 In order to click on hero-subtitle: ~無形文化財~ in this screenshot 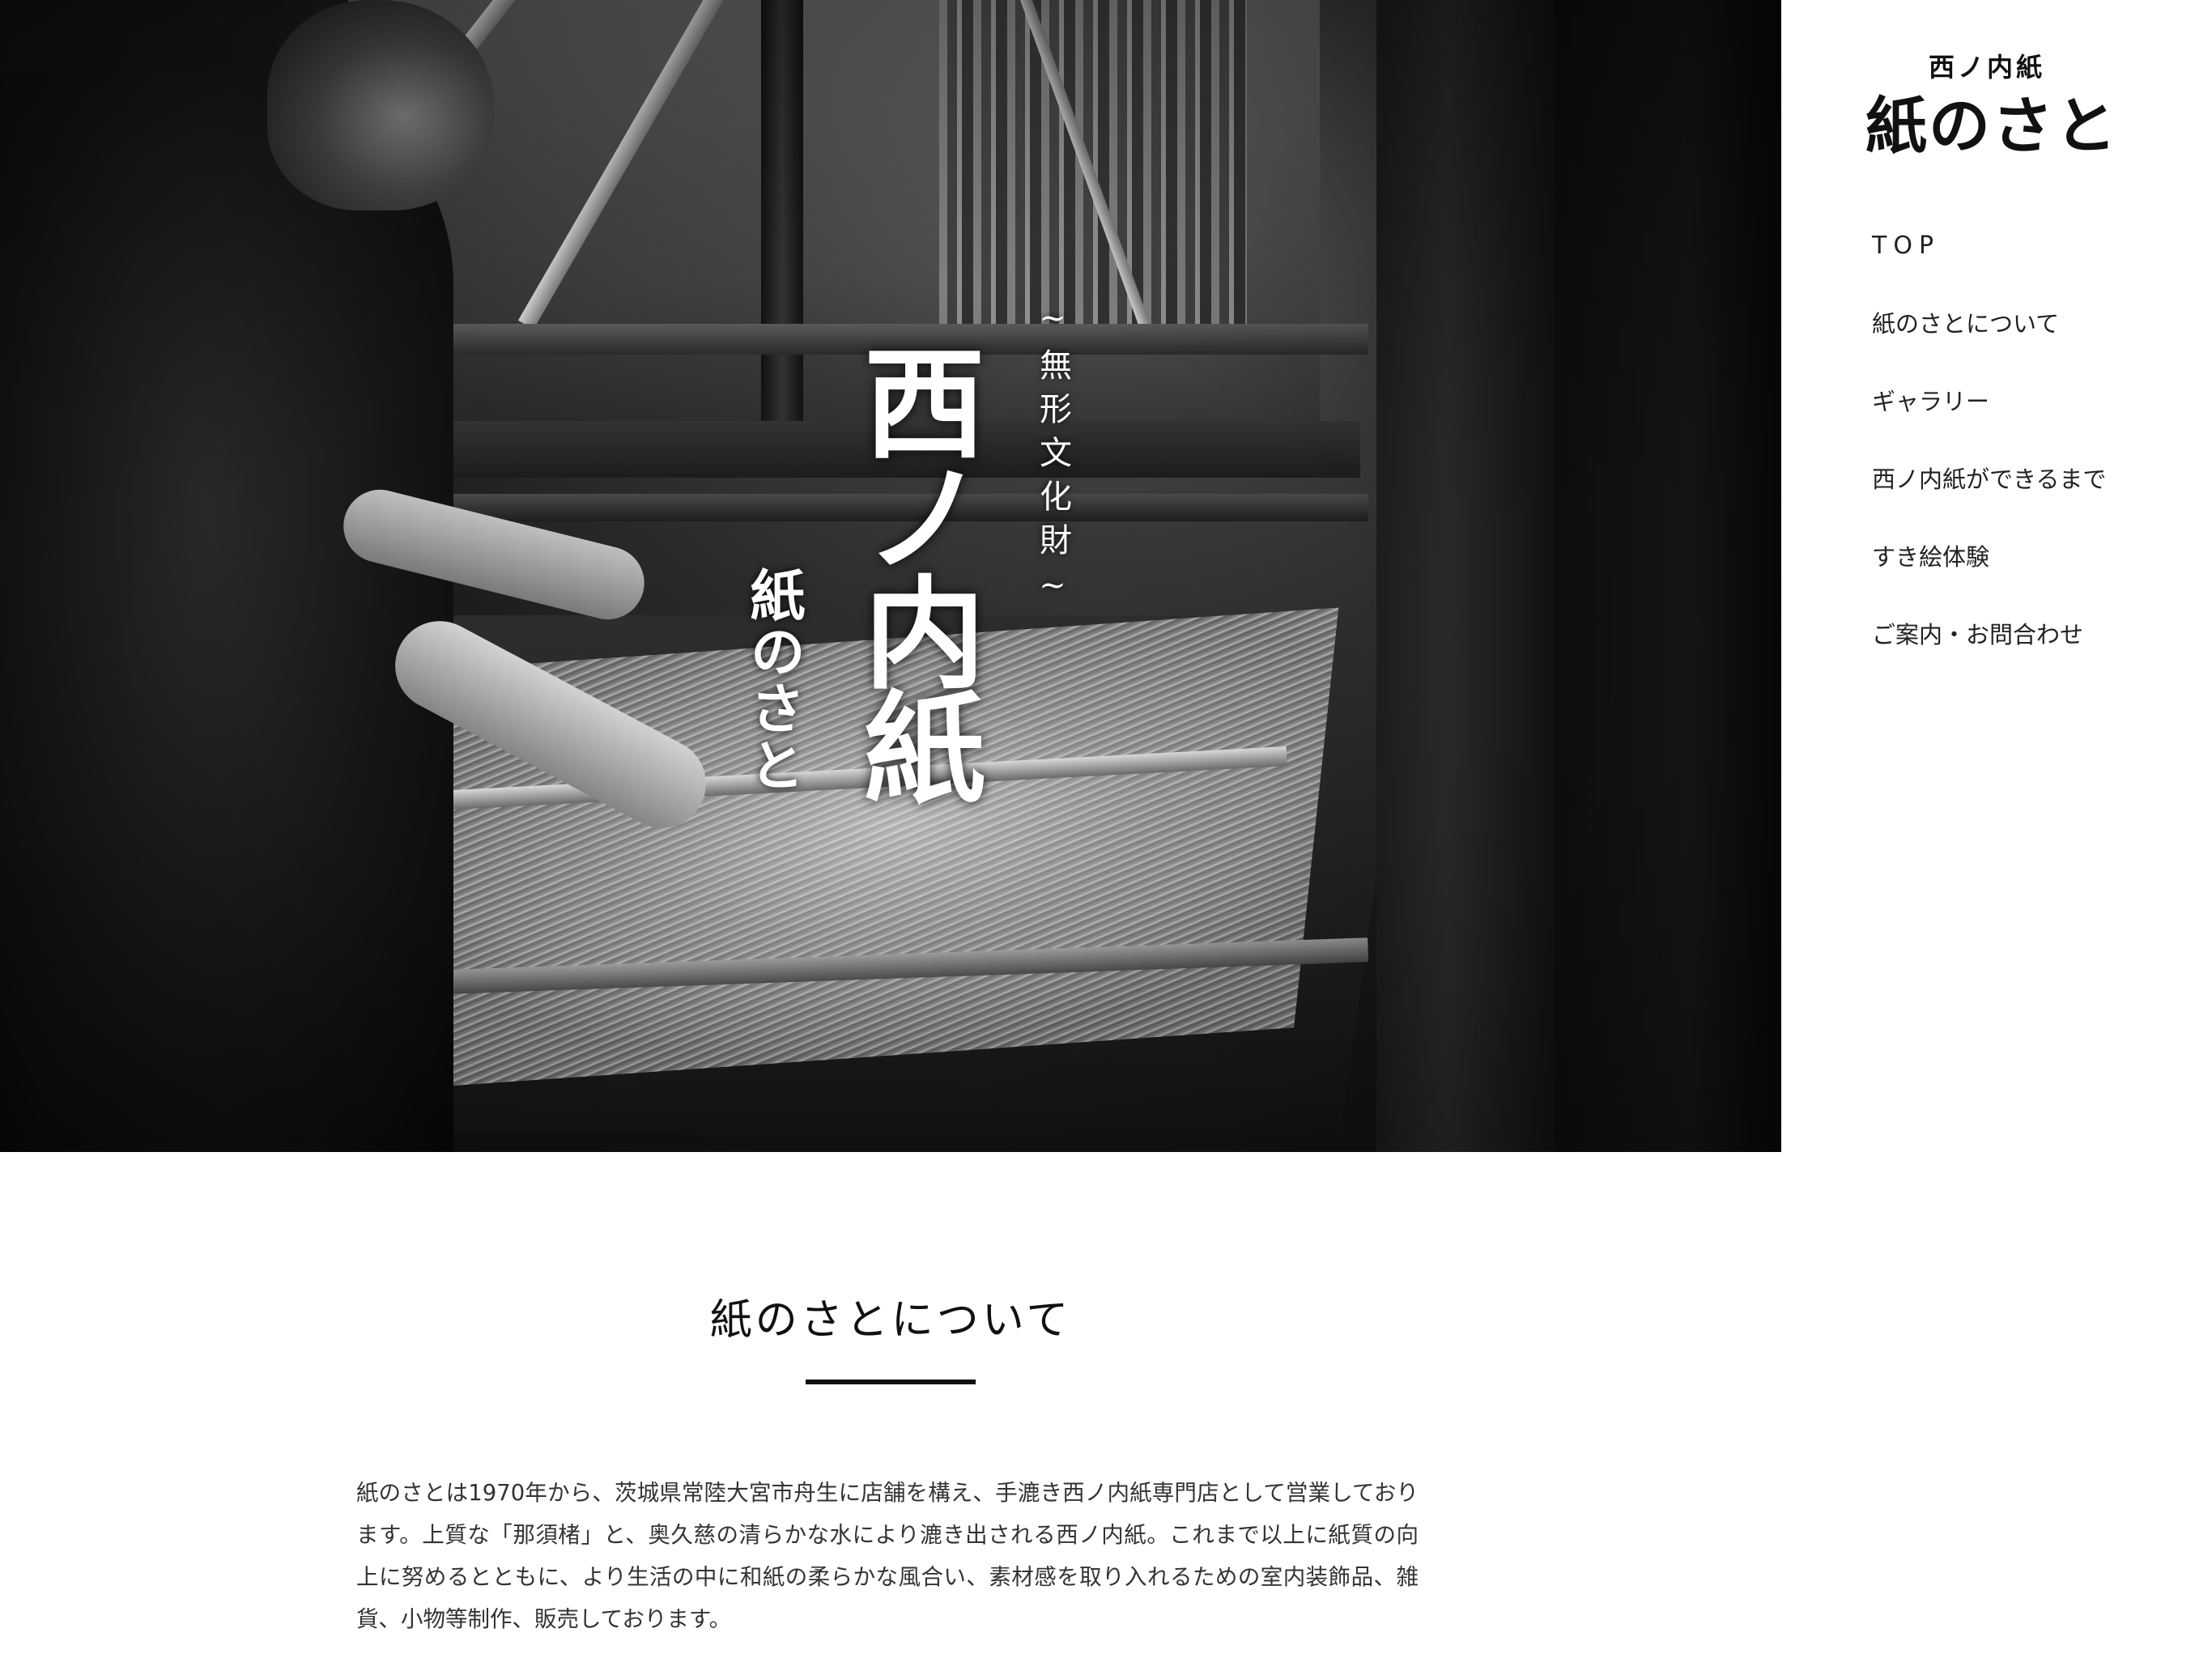, I will do `click(1053, 457)`.